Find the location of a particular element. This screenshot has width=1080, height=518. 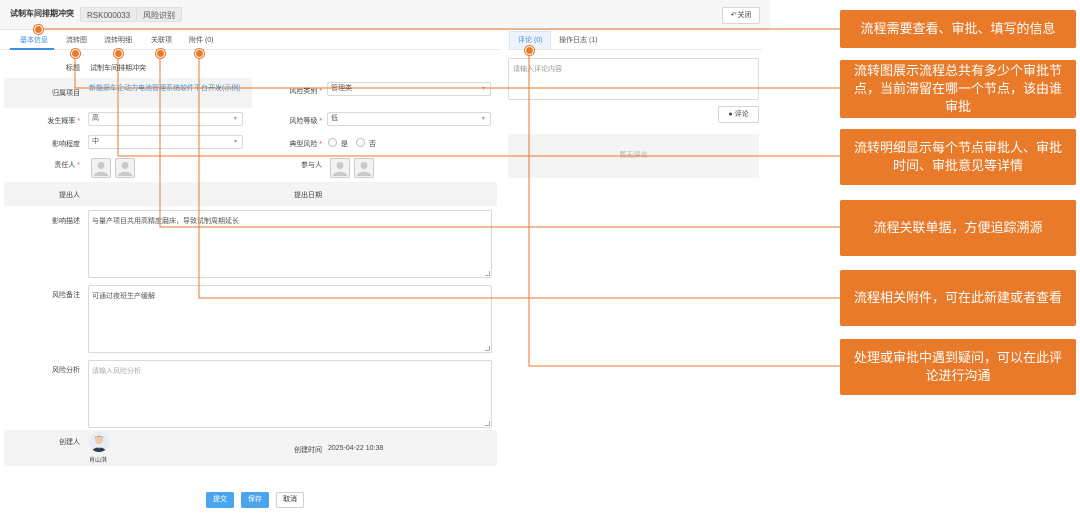

risk-level-value: 低 is located at coordinates (334, 118).